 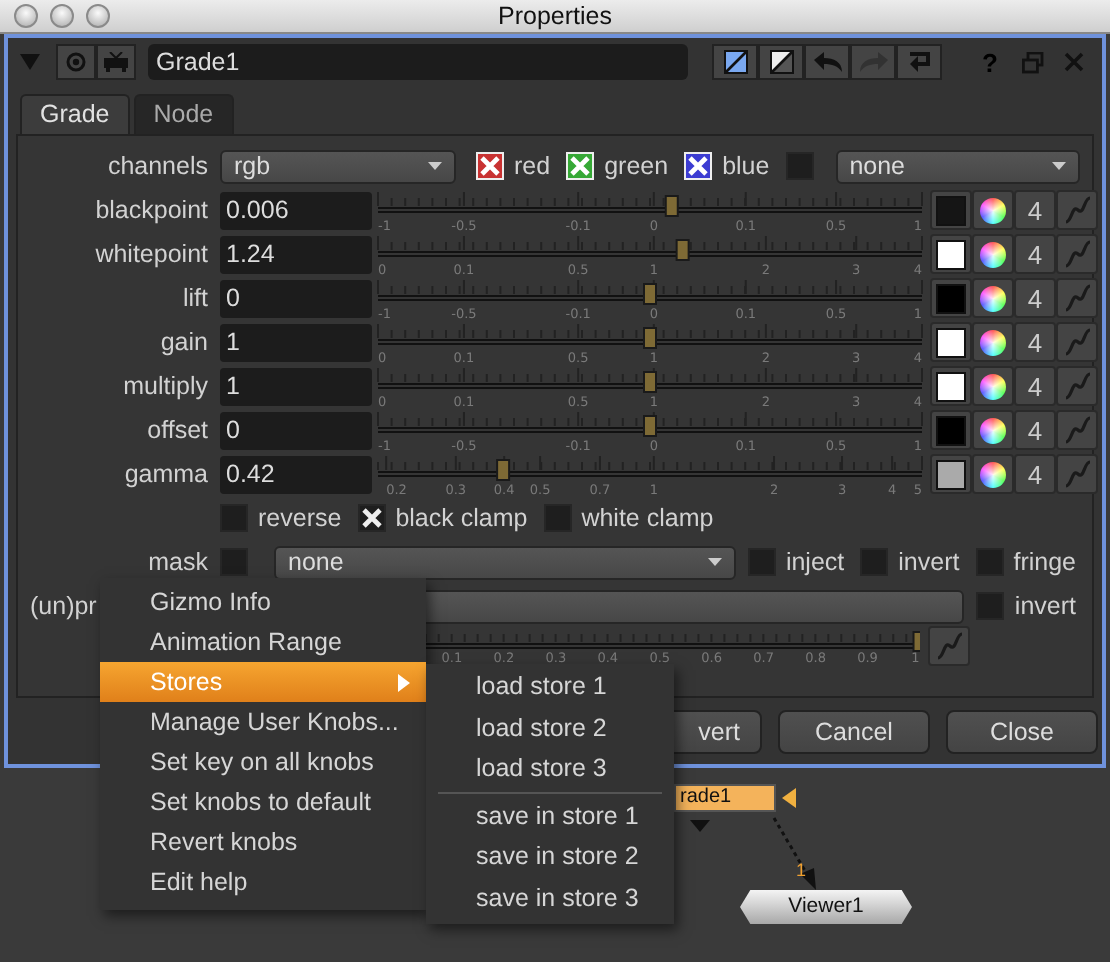 I want to click on viewer-input-button, so click(x=116, y=62).